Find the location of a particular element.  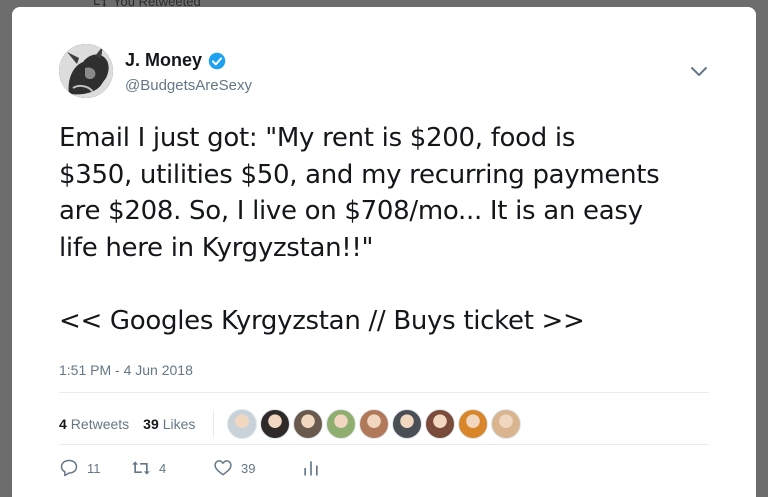

author-handle: @BudgetsAreSexy is located at coordinates (188, 85).